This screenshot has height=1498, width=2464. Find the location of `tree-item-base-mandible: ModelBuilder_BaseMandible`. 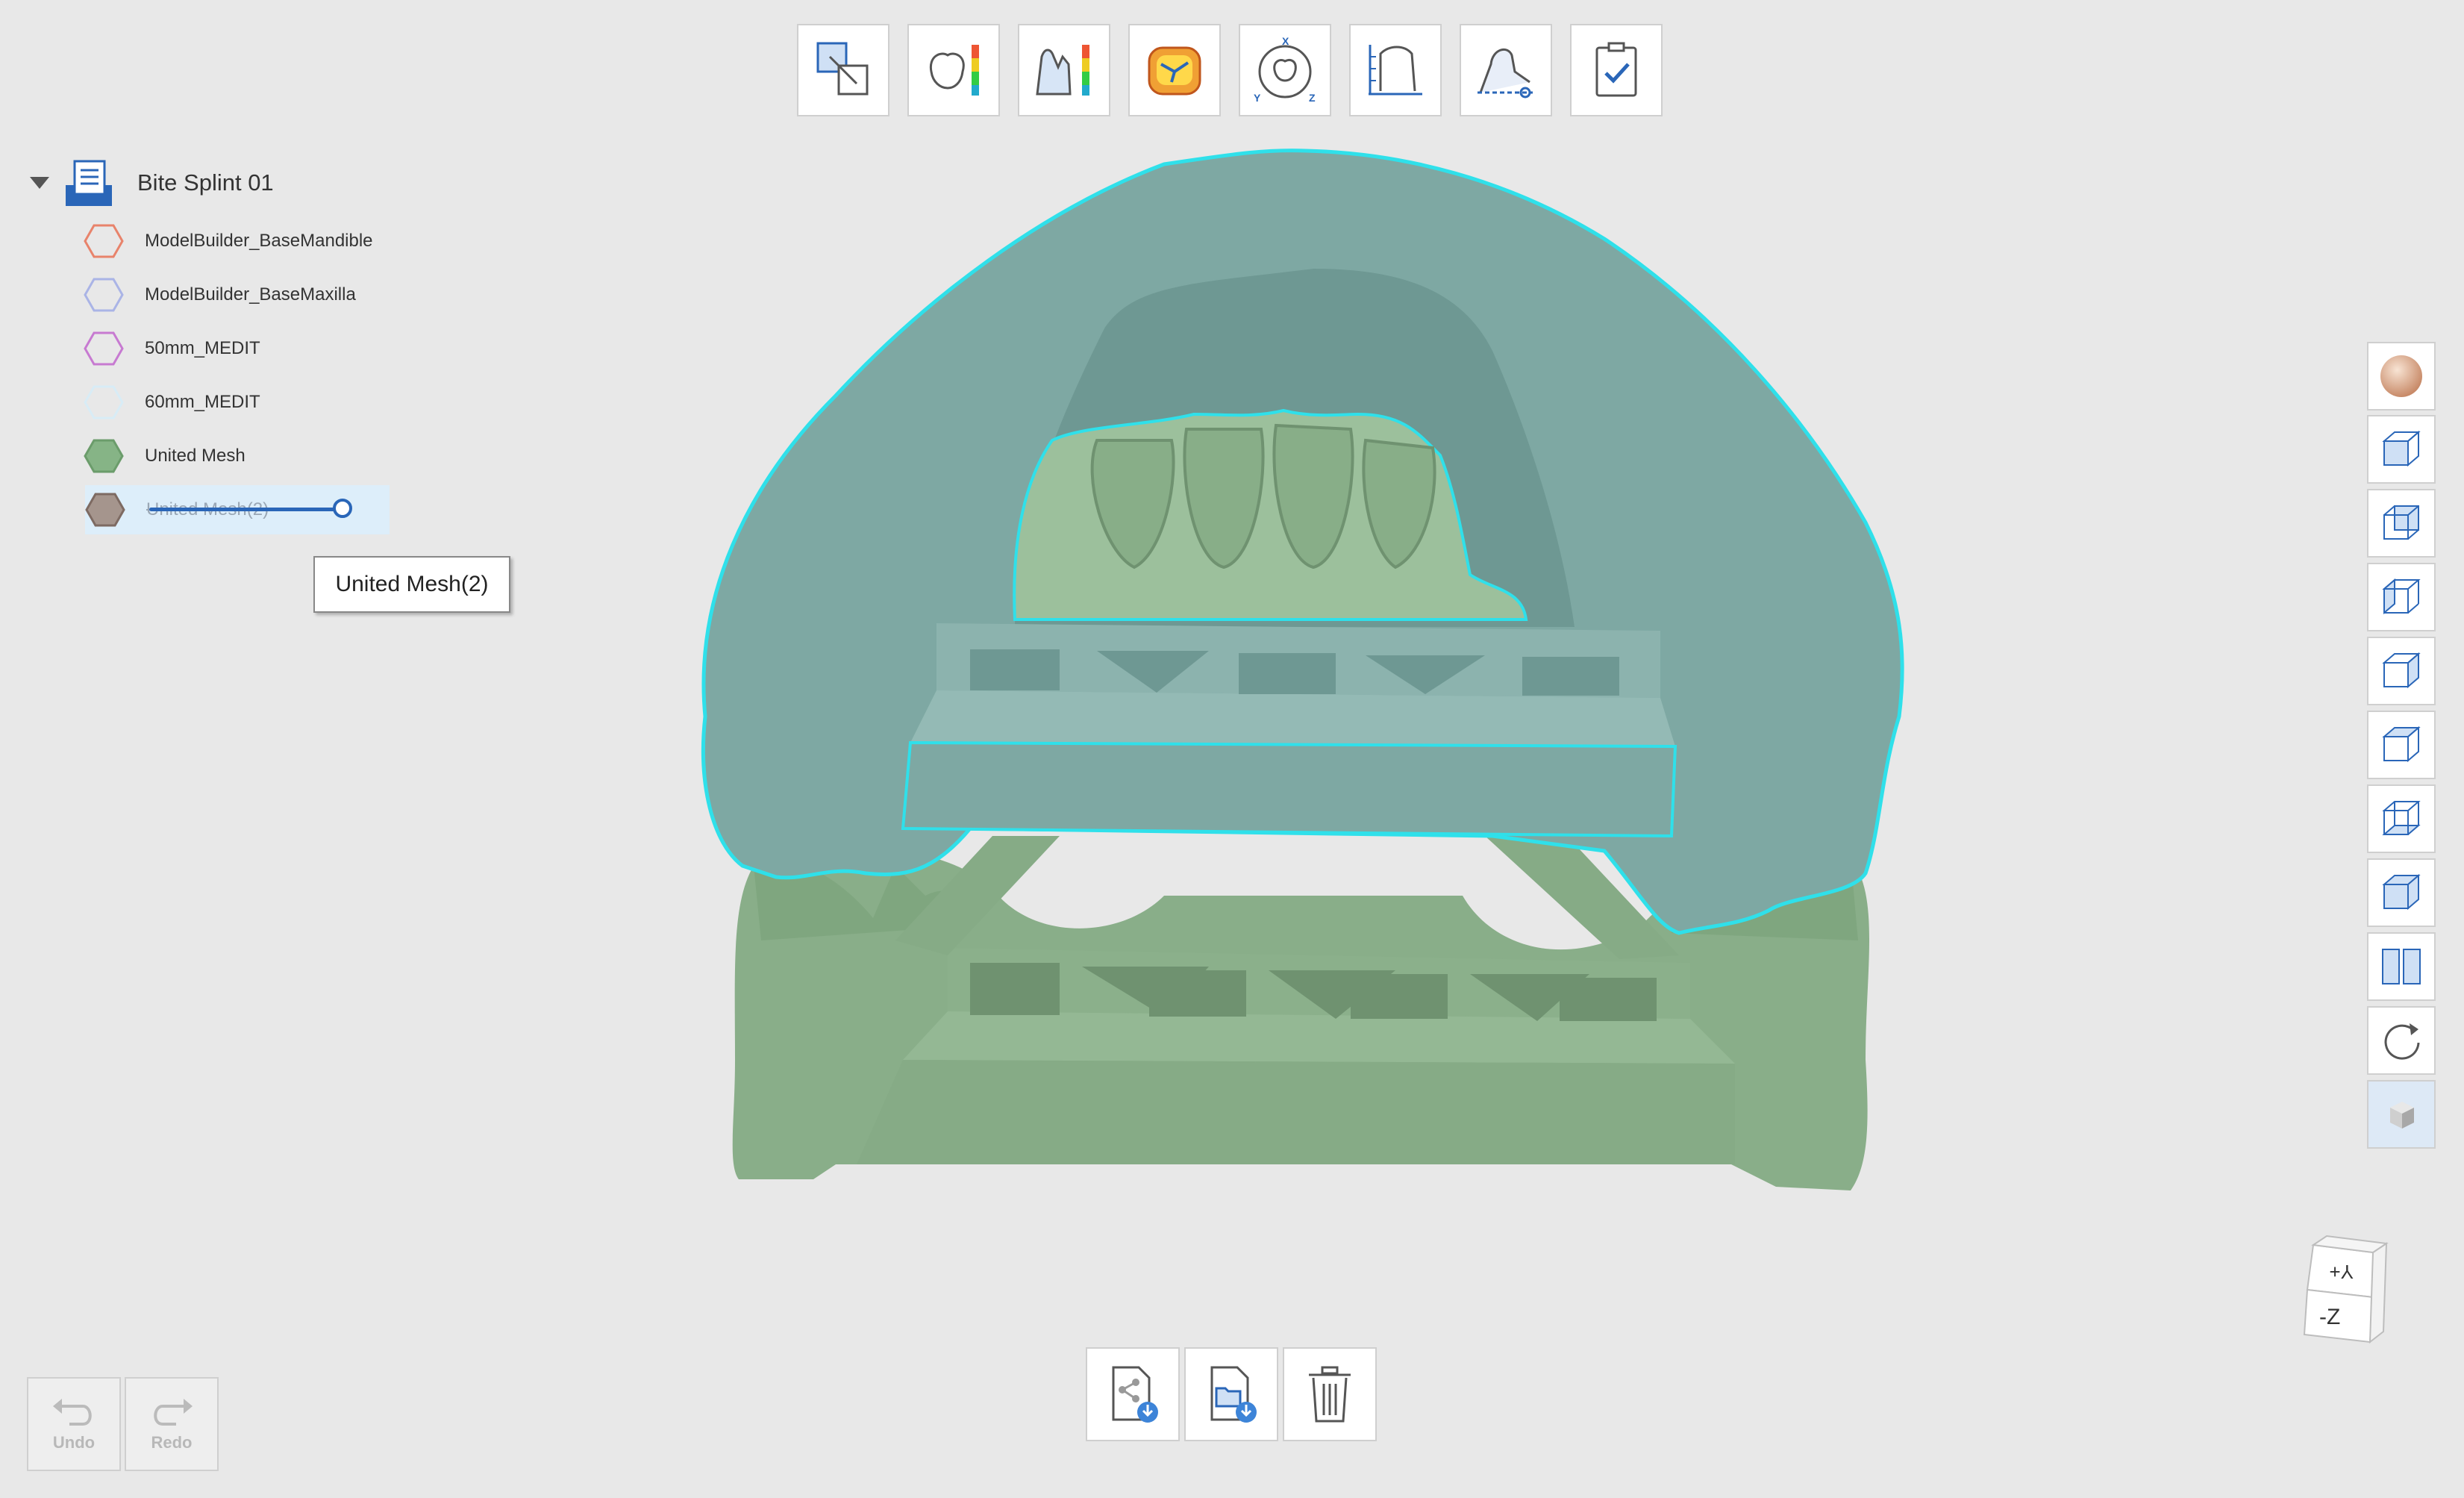

tree-item-base-mandible: ModelBuilder_BaseMandible is located at coordinates (237, 241).